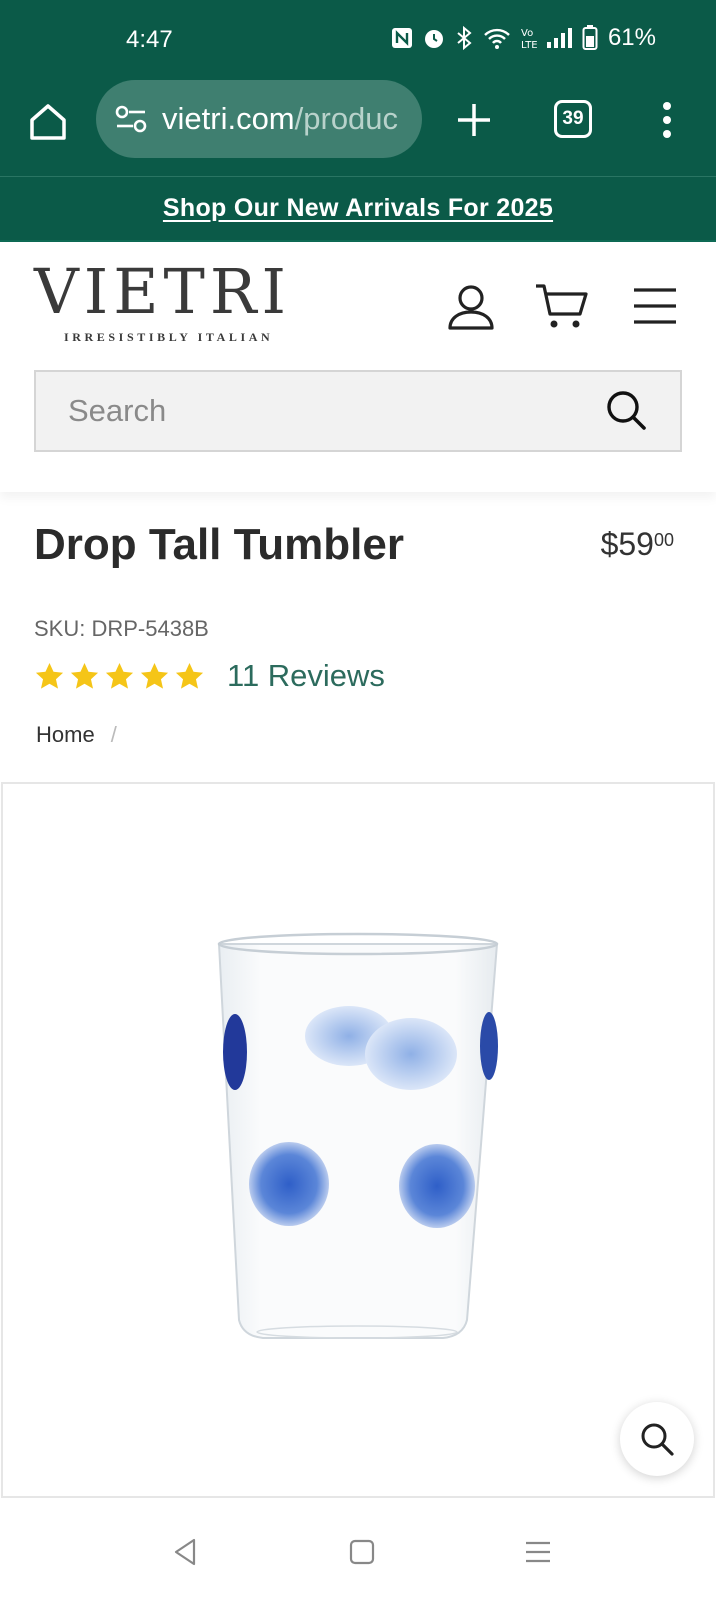 The height and width of the screenshot is (1600, 716). I want to click on search-bar, so click(358, 411).